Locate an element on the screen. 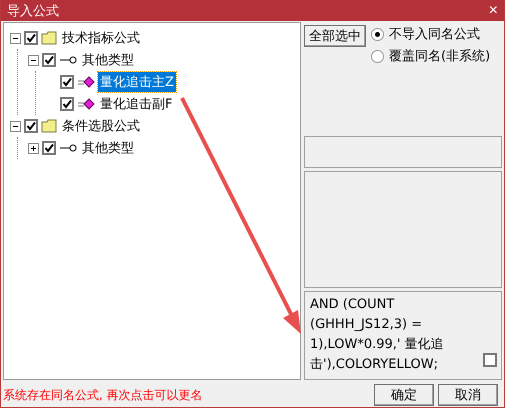 The height and width of the screenshot is (408, 505). dialog-button: 取消 is located at coordinates (468, 395).